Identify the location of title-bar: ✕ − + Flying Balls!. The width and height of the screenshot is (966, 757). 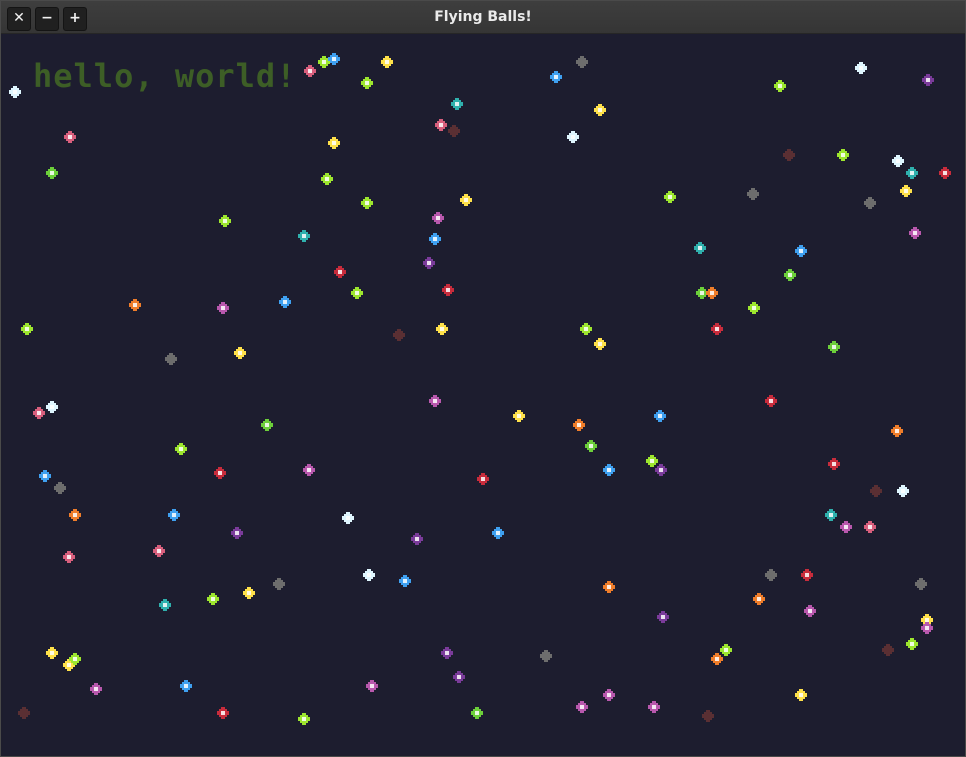
(483, 17).